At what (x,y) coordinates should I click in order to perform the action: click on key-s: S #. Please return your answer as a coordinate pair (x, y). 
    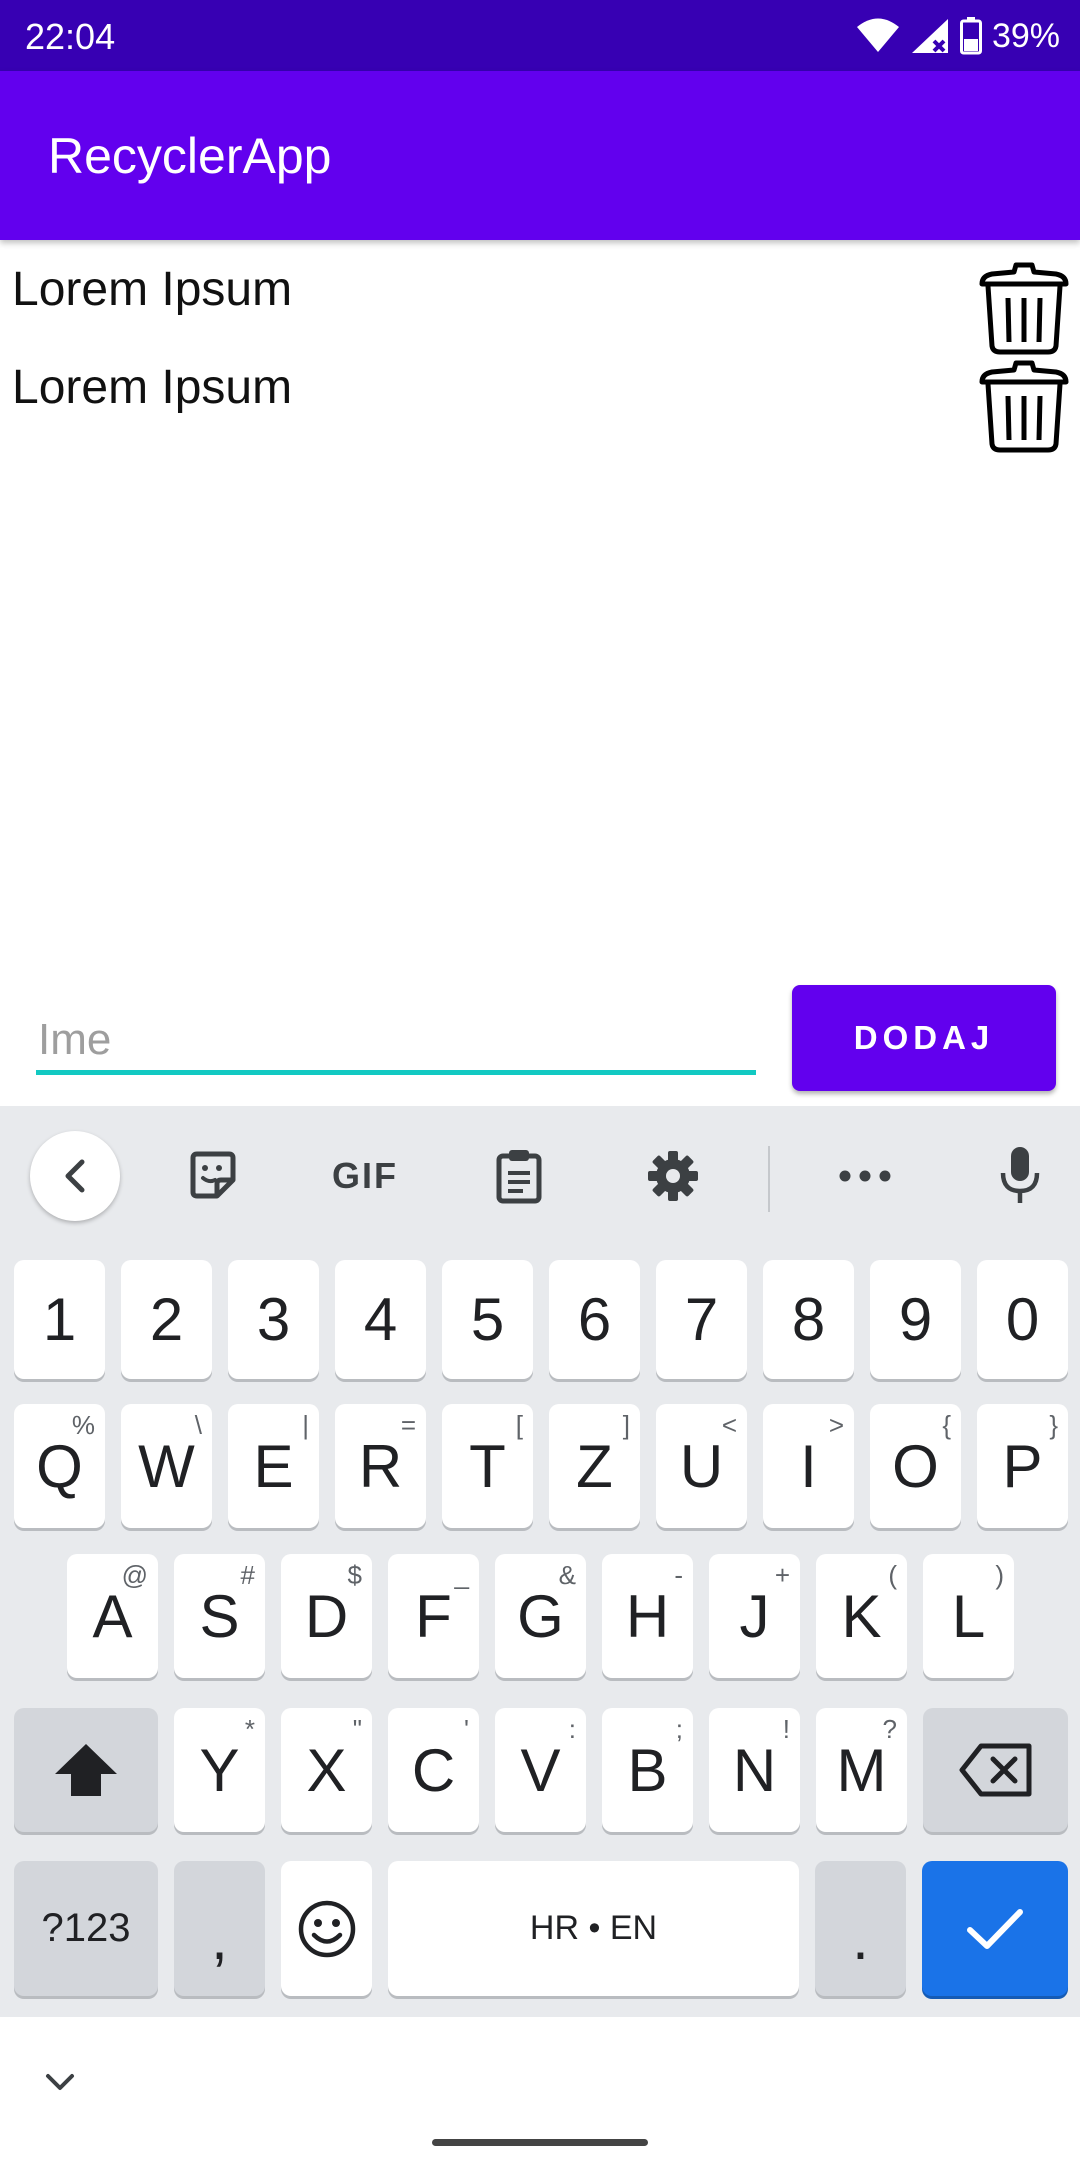
    Looking at the image, I should click on (219, 1616).